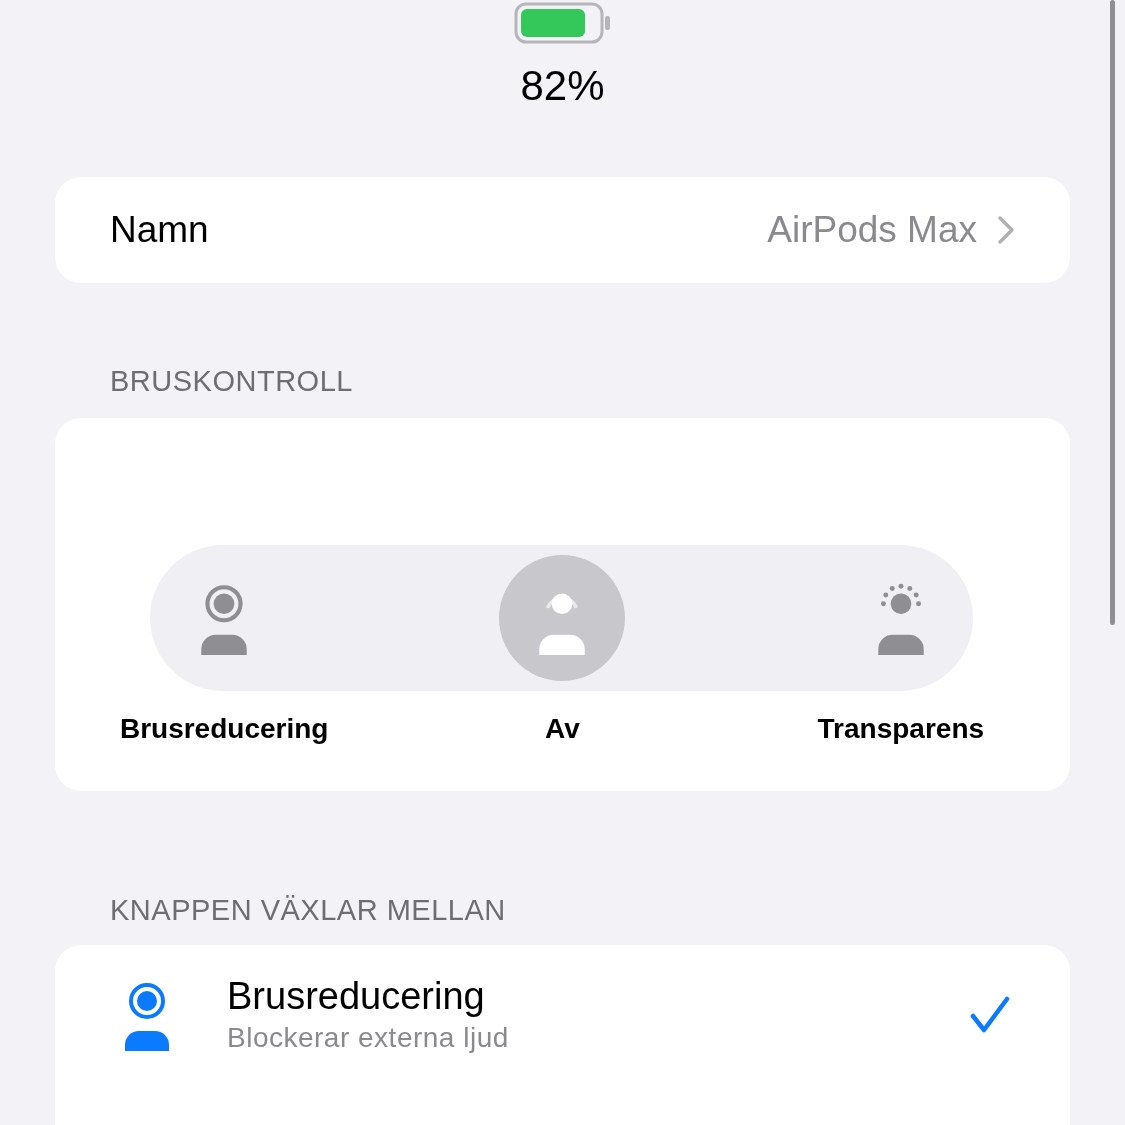  I want to click on section-header: BRUSKONTROLL, so click(231, 382).